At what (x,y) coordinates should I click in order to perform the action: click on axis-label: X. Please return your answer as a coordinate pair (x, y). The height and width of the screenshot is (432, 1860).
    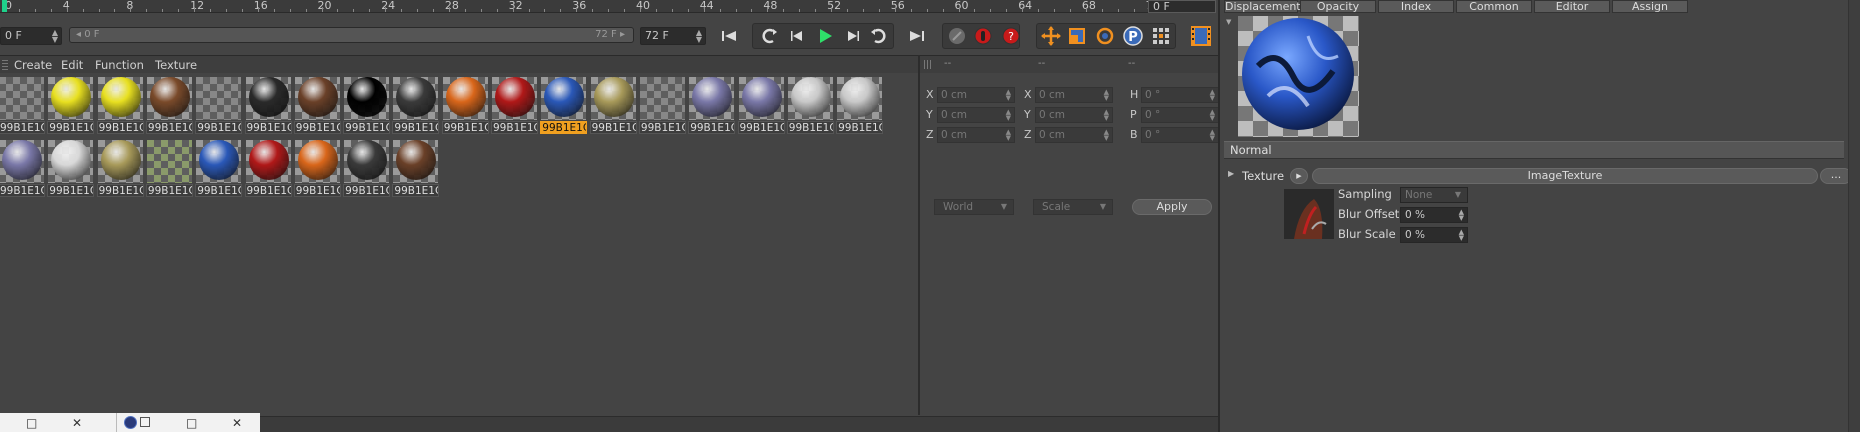
    Looking at the image, I should click on (930, 94).